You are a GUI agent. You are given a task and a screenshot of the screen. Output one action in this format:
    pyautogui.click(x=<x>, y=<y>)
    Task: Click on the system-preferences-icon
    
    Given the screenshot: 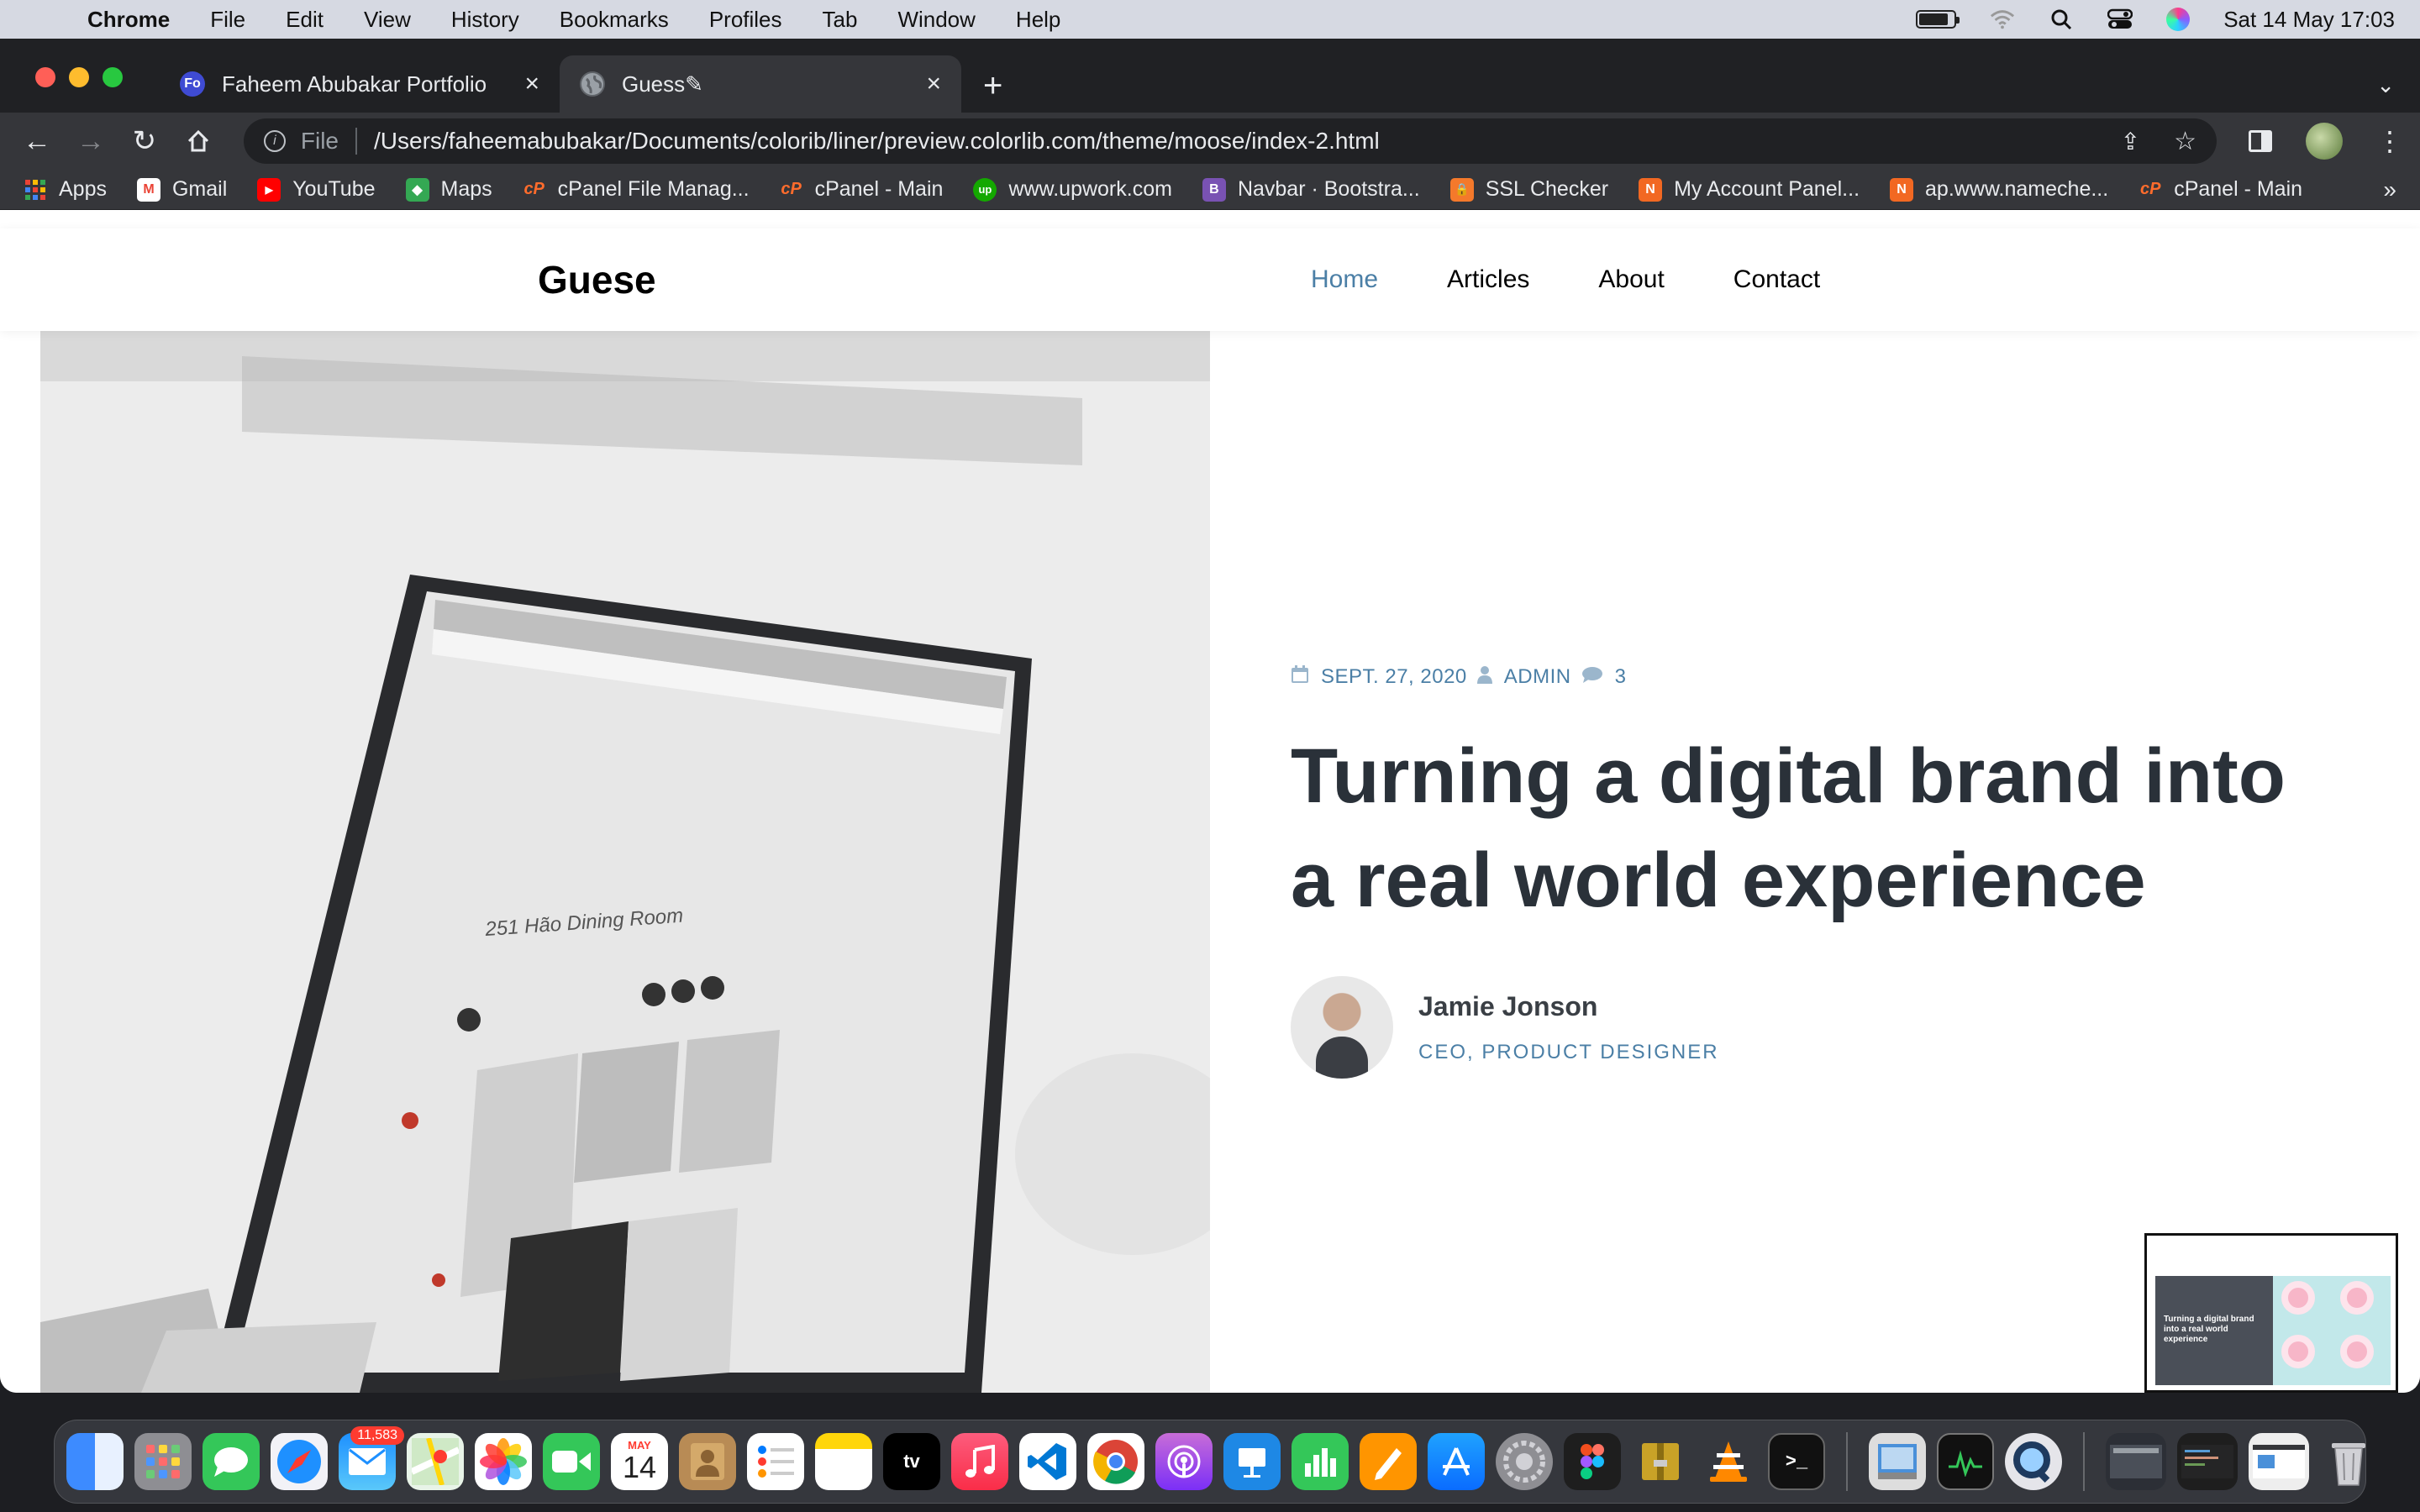 What is the action you would take?
    pyautogui.click(x=1525, y=1461)
    